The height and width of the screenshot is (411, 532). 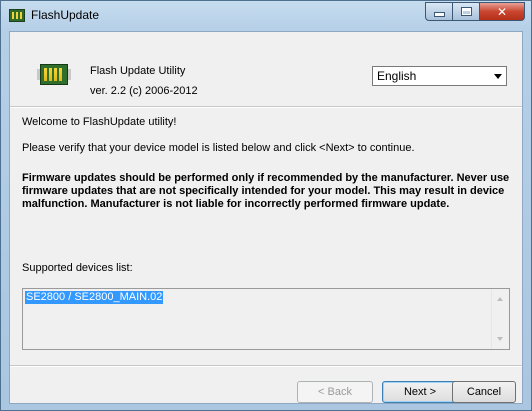 What do you see at coordinates (397, 76) in the screenshot?
I see `language-select-value: English` at bounding box center [397, 76].